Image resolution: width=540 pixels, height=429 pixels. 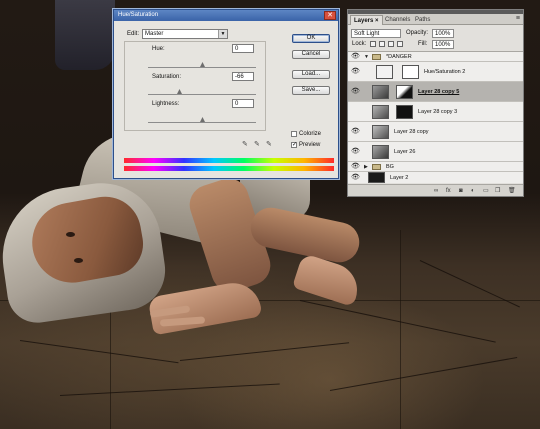 What do you see at coordinates (512, 191) in the screenshot?
I see `trash-icon: 🗑` at bounding box center [512, 191].